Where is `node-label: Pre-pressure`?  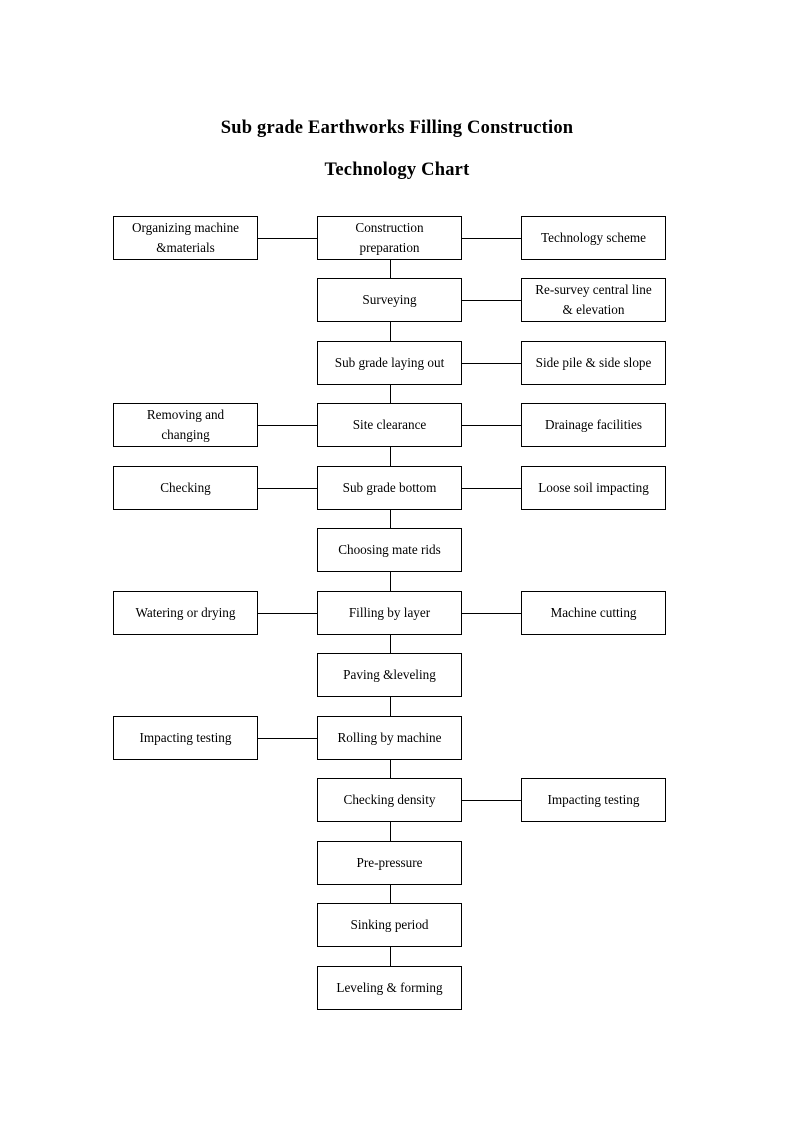
node-label: Pre-pressure is located at coordinates (389, 862).